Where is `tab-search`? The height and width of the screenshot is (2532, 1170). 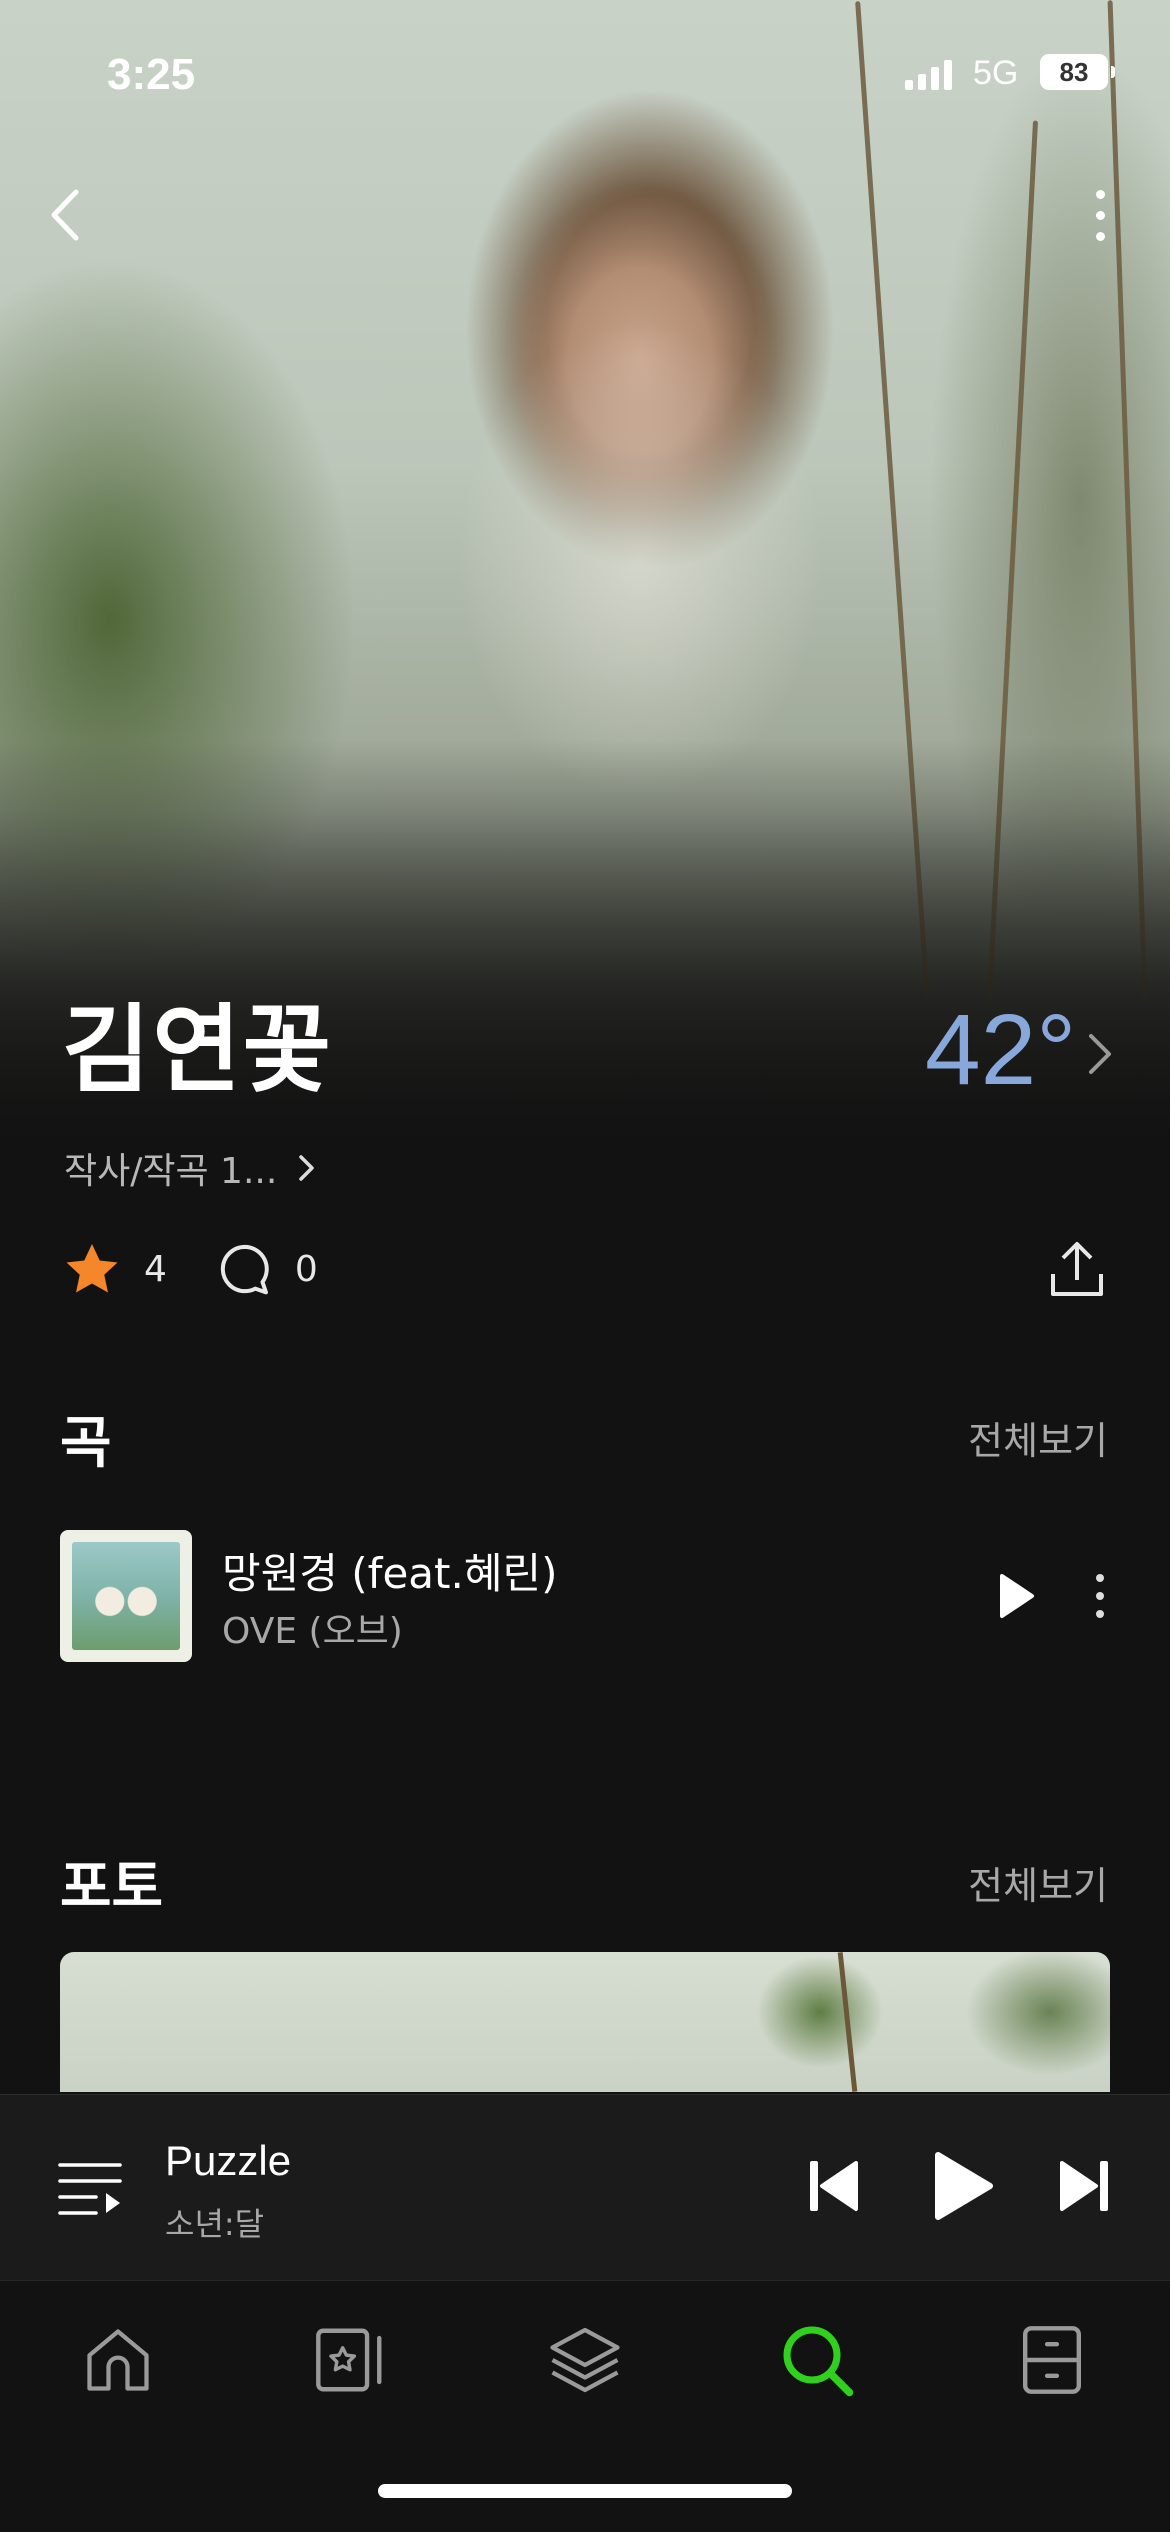
tab-search is located at coordinates (817, 2360).